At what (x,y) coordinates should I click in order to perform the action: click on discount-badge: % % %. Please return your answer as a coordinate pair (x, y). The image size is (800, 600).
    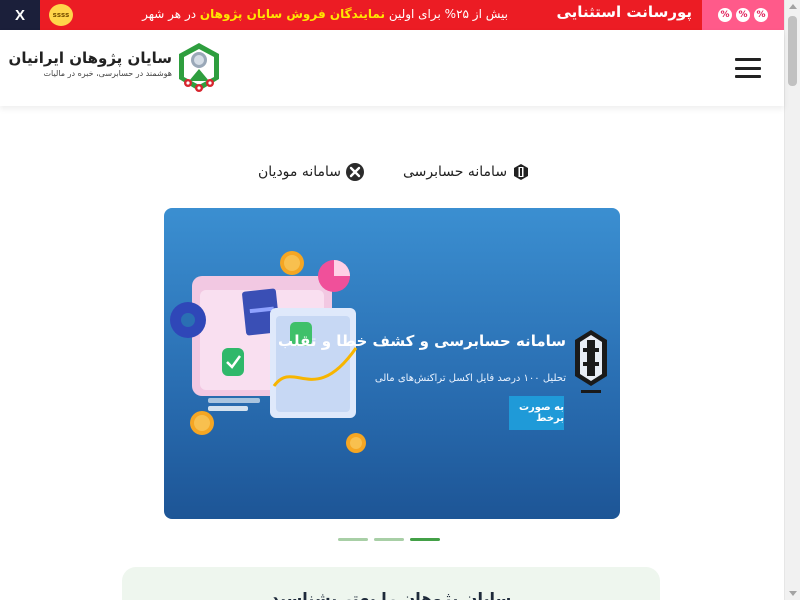
    Looking at the image, I should click on (743, 15).